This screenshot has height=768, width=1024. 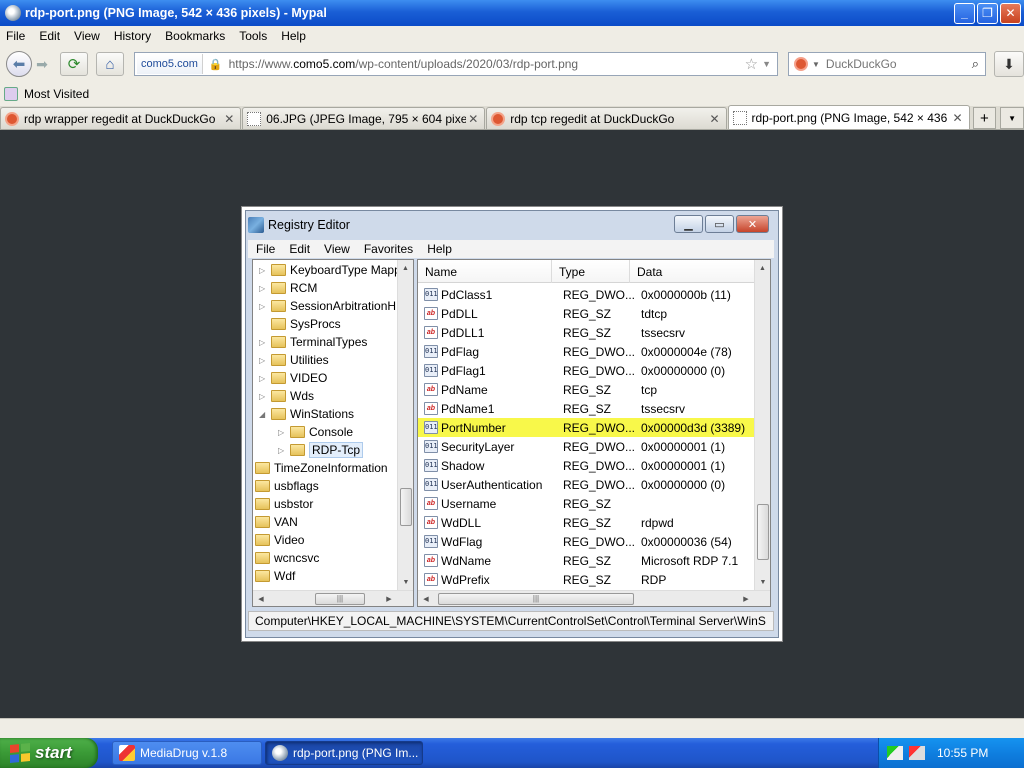 I want to click on tab-rdp-tcp-regedit: rdp tcp regedit at DuckDuckGo ✕, so click(x=606, y=118).